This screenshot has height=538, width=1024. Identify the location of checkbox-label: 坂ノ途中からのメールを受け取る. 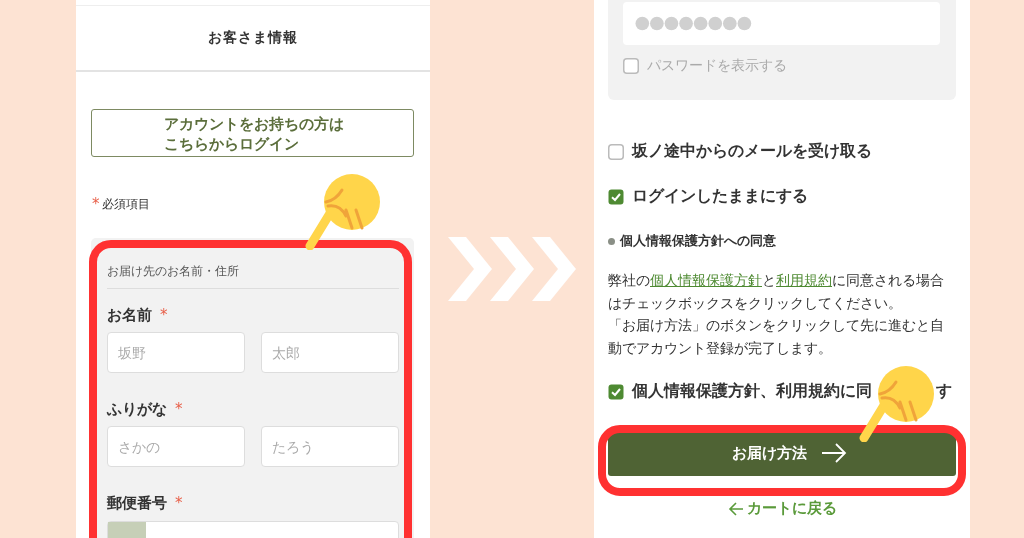
(752, 151).